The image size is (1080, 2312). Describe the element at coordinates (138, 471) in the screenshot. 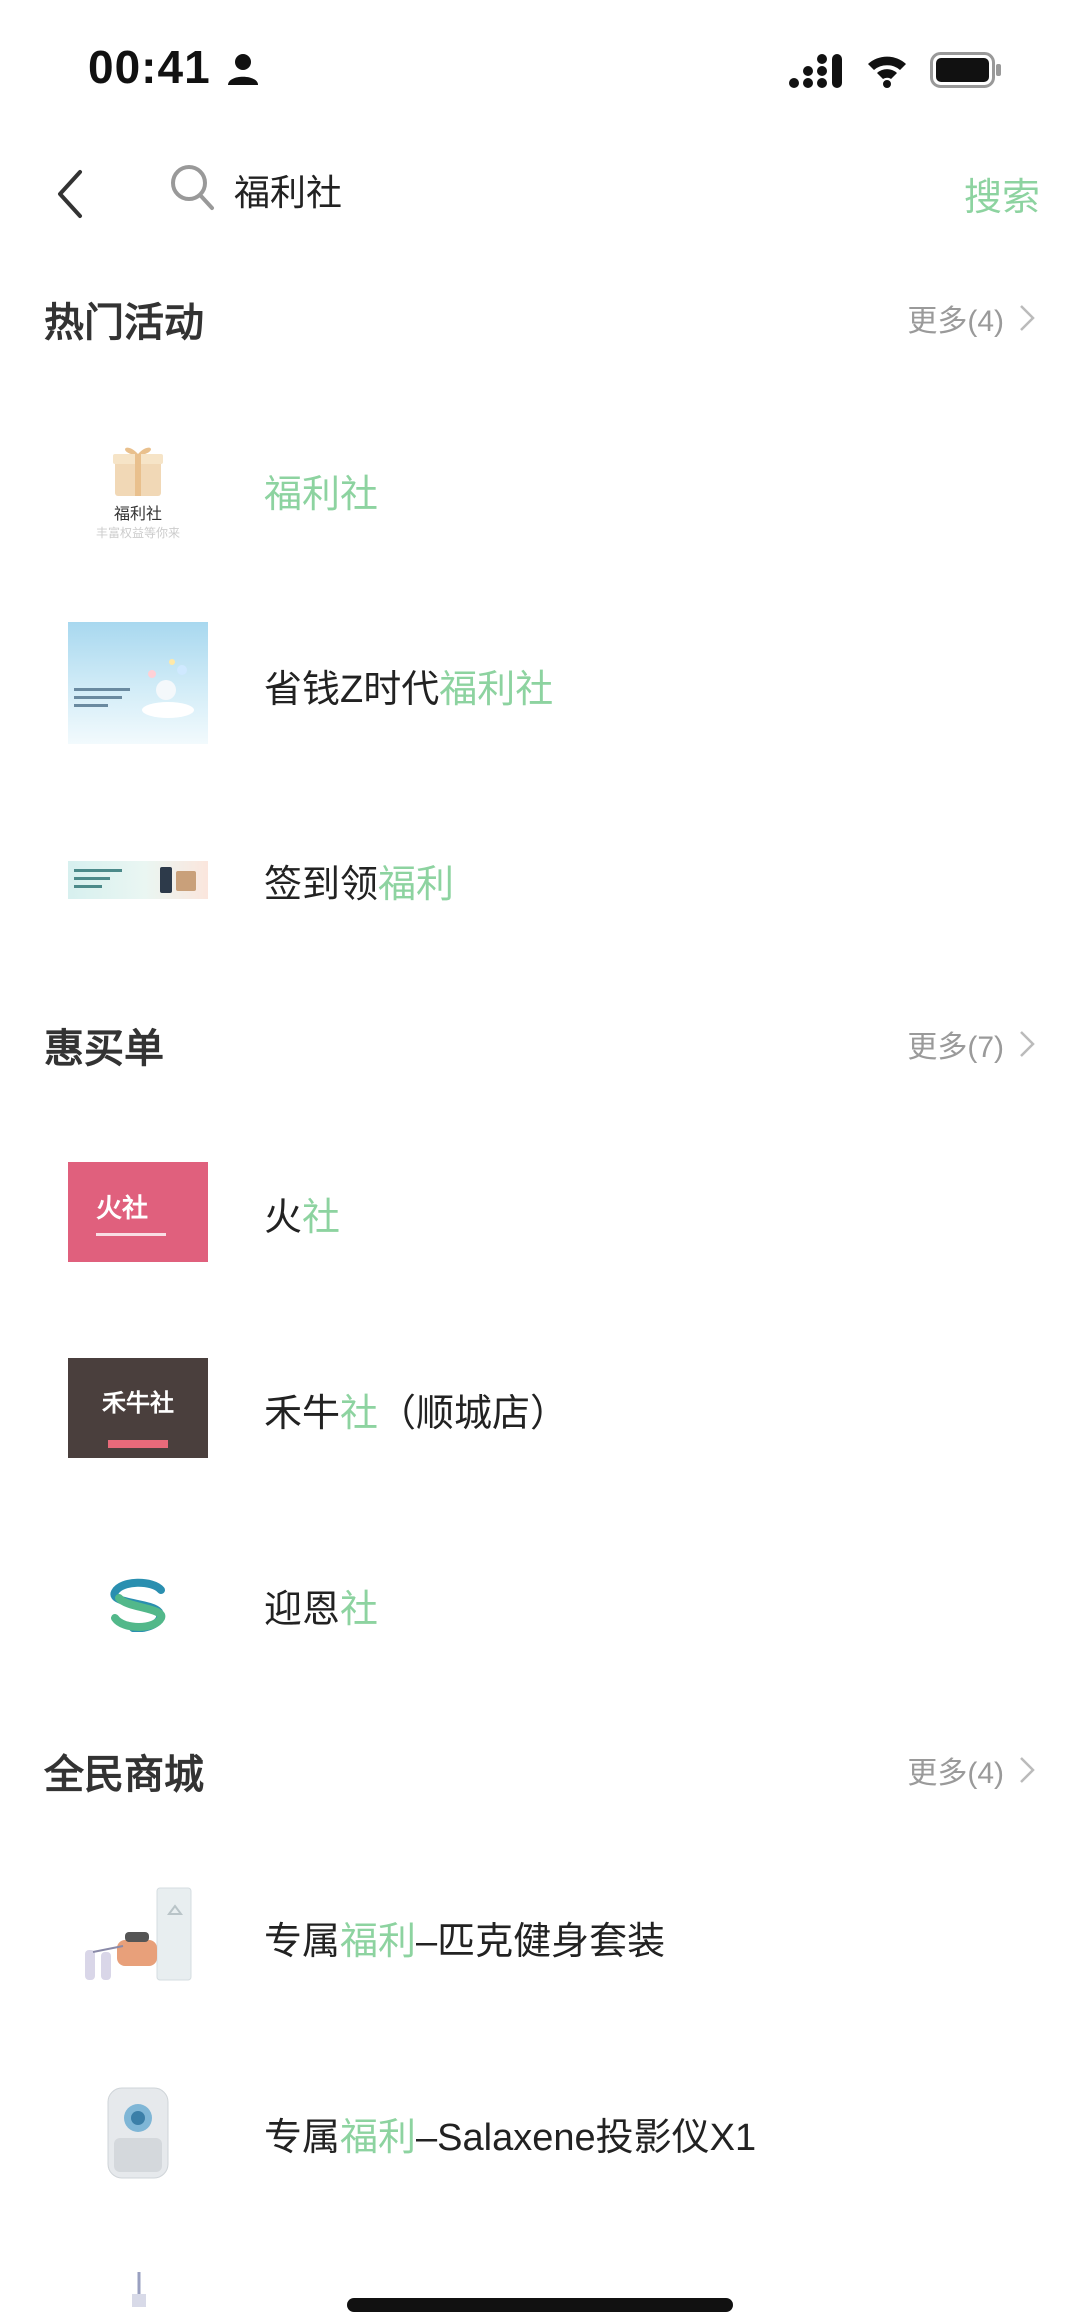

I see `gift-icon` at that location.